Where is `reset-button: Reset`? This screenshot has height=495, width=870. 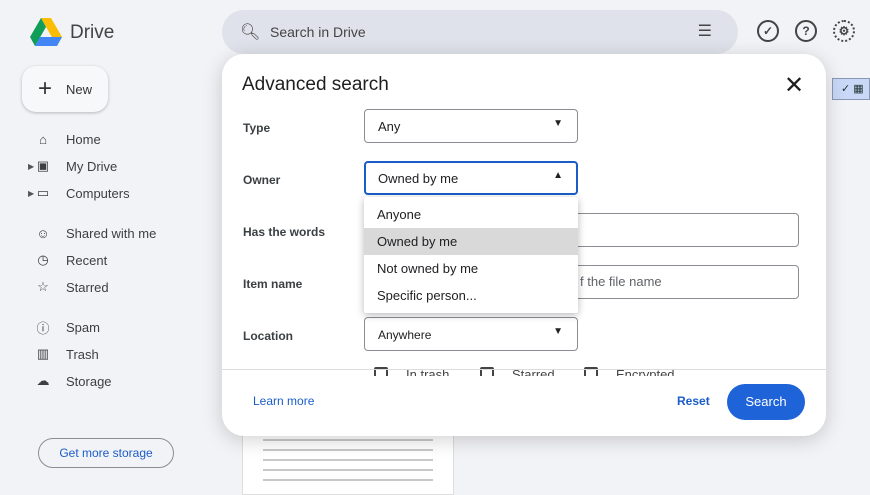
reset-button: Reset is located at coordinates (693, 401).